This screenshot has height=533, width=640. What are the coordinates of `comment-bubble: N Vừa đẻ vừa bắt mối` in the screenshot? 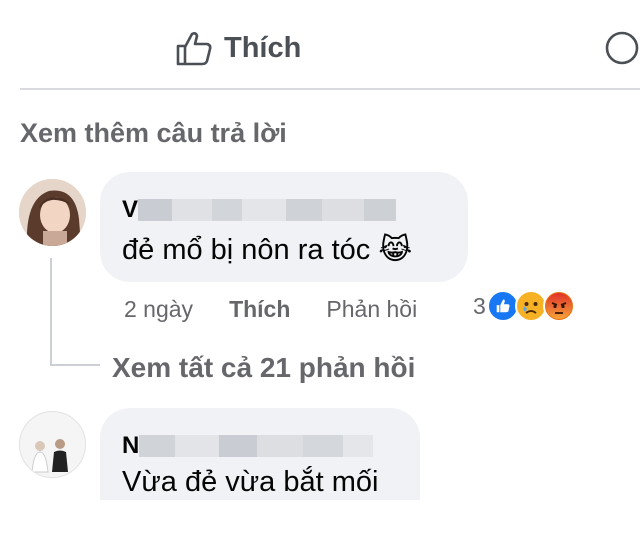 It's located at (260, 454).